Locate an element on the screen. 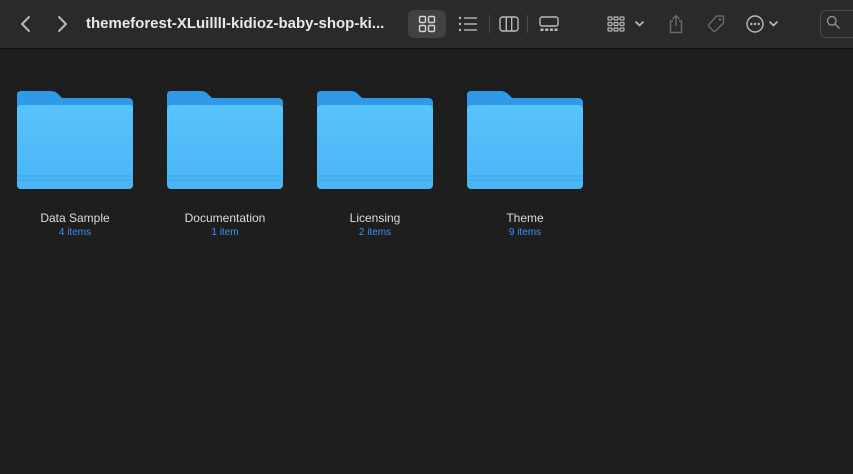 This screenshot has height=474, width=853. group-icon is located at coordinates (629, 24).